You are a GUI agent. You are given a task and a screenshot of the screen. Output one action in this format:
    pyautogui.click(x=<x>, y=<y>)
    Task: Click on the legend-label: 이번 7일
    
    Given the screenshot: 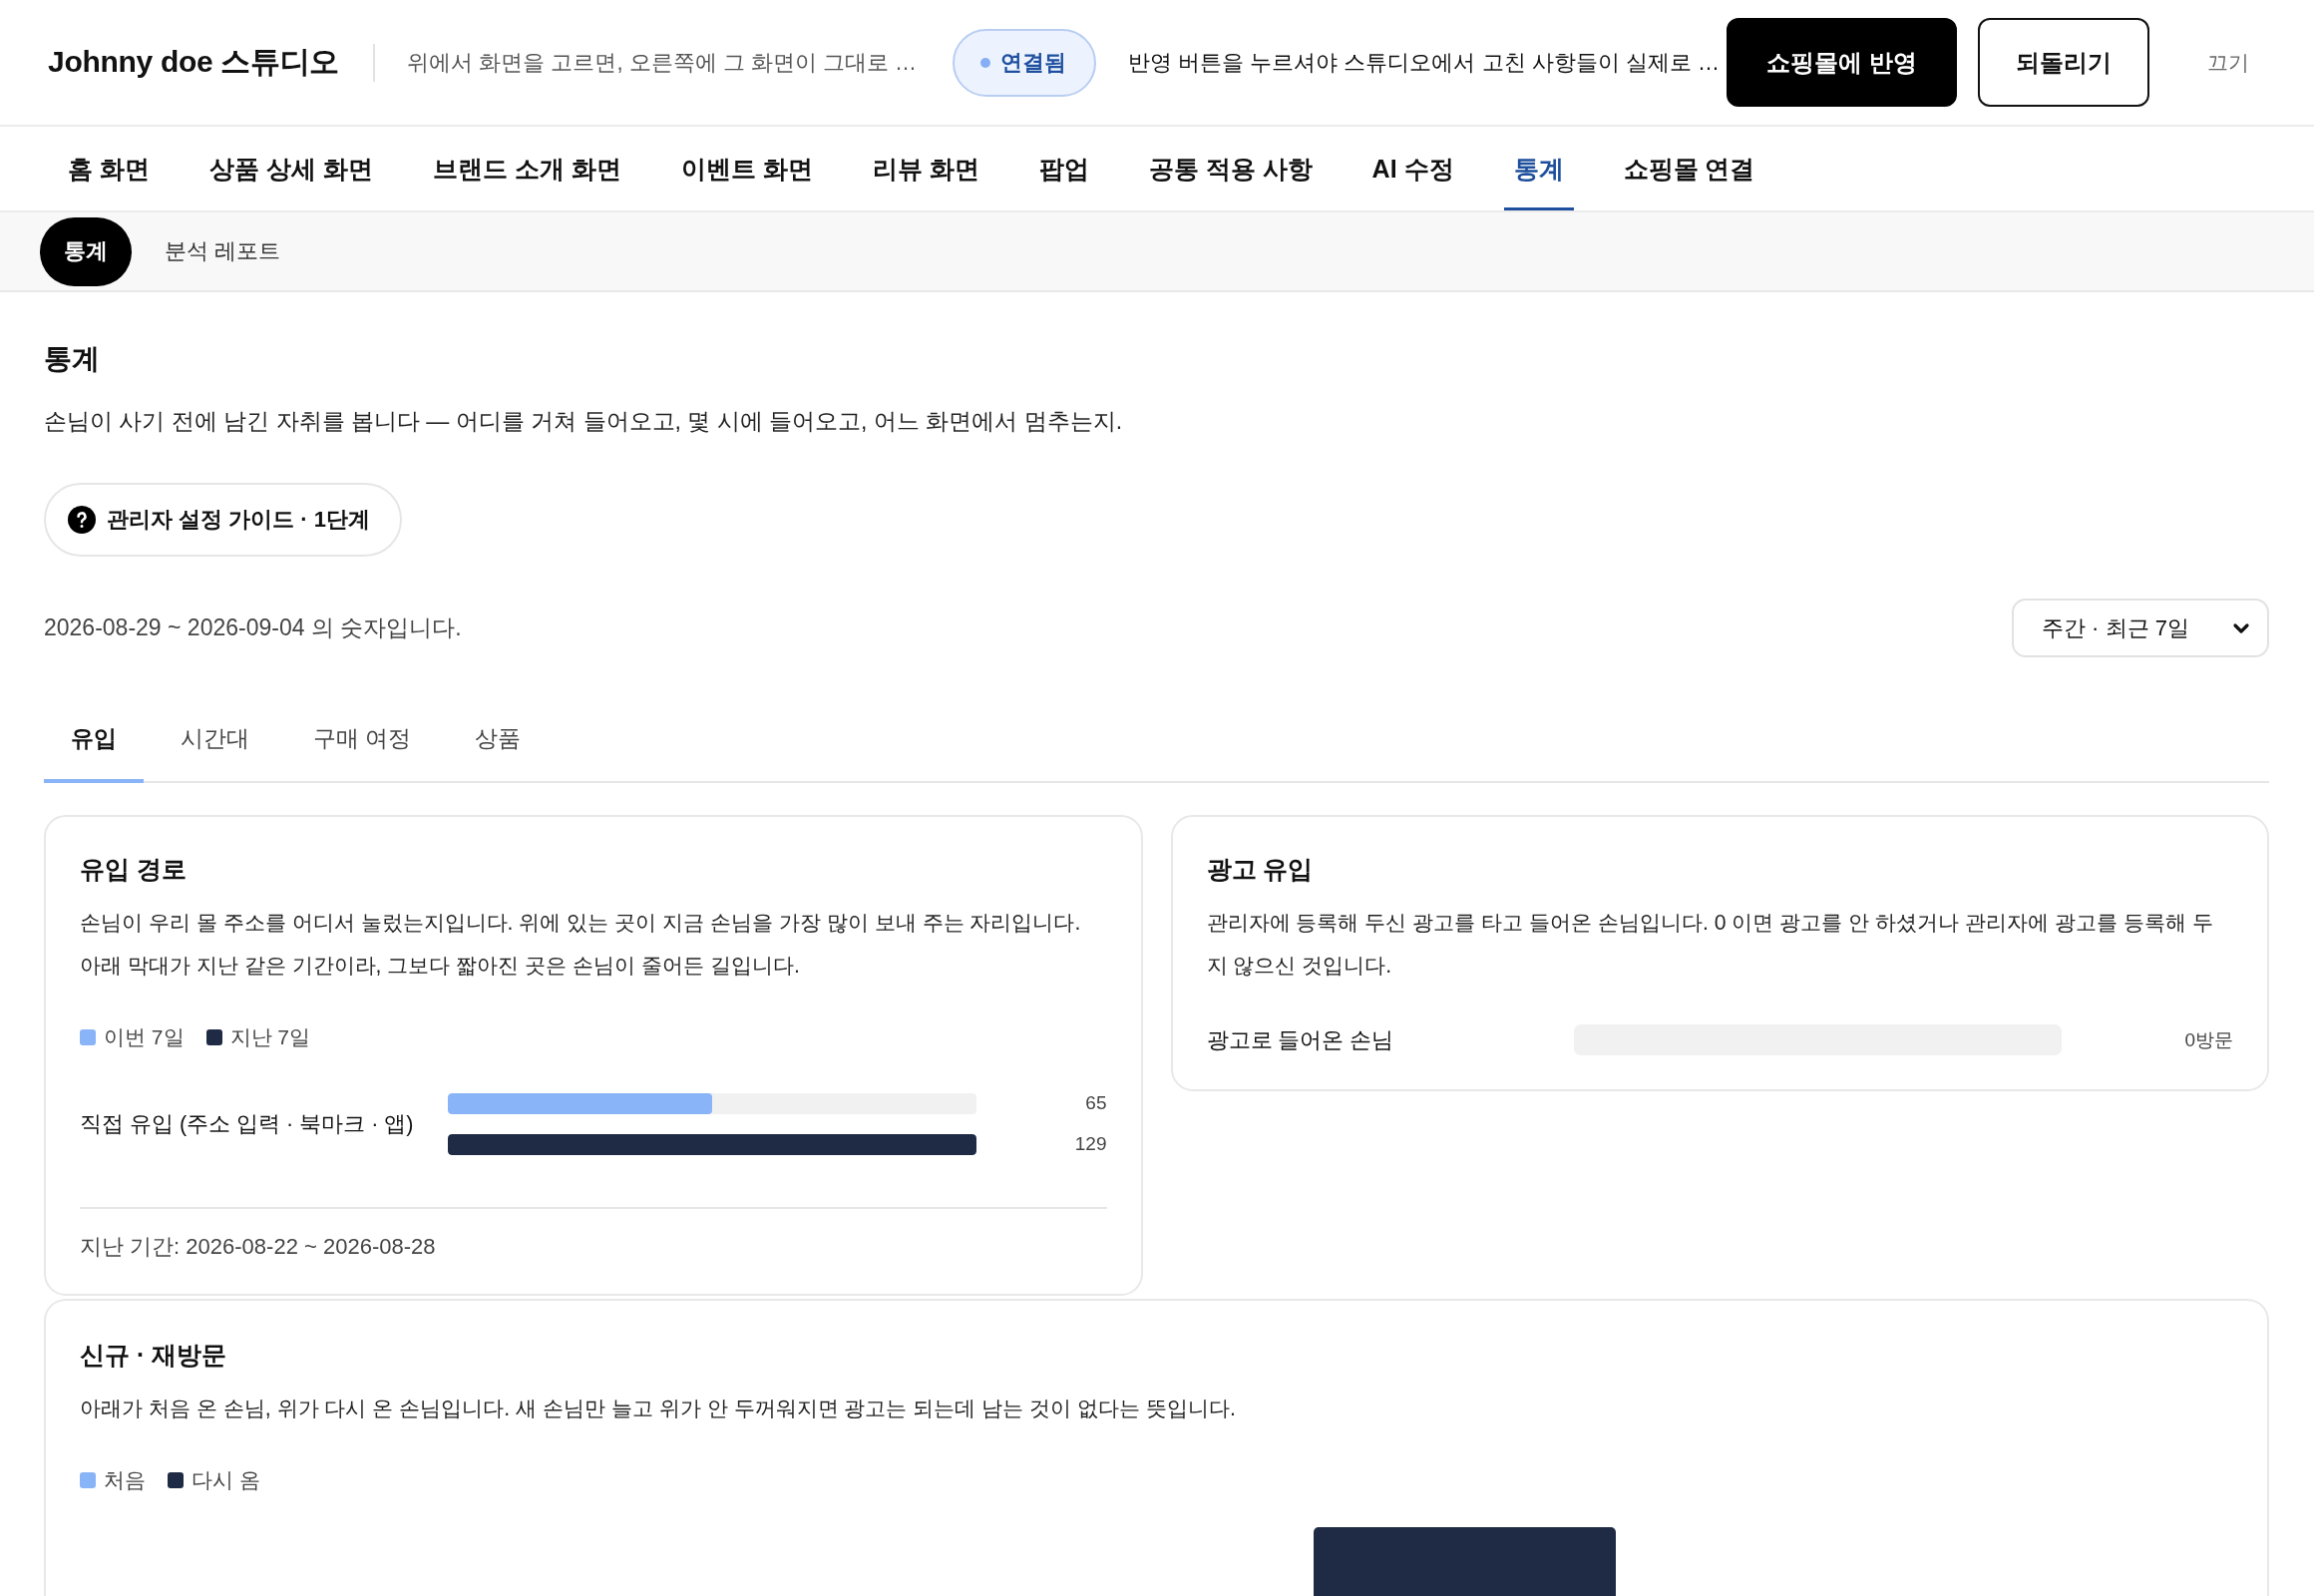 What is the action you would take?
    pyautogui.click(x=144, y=1037)
    